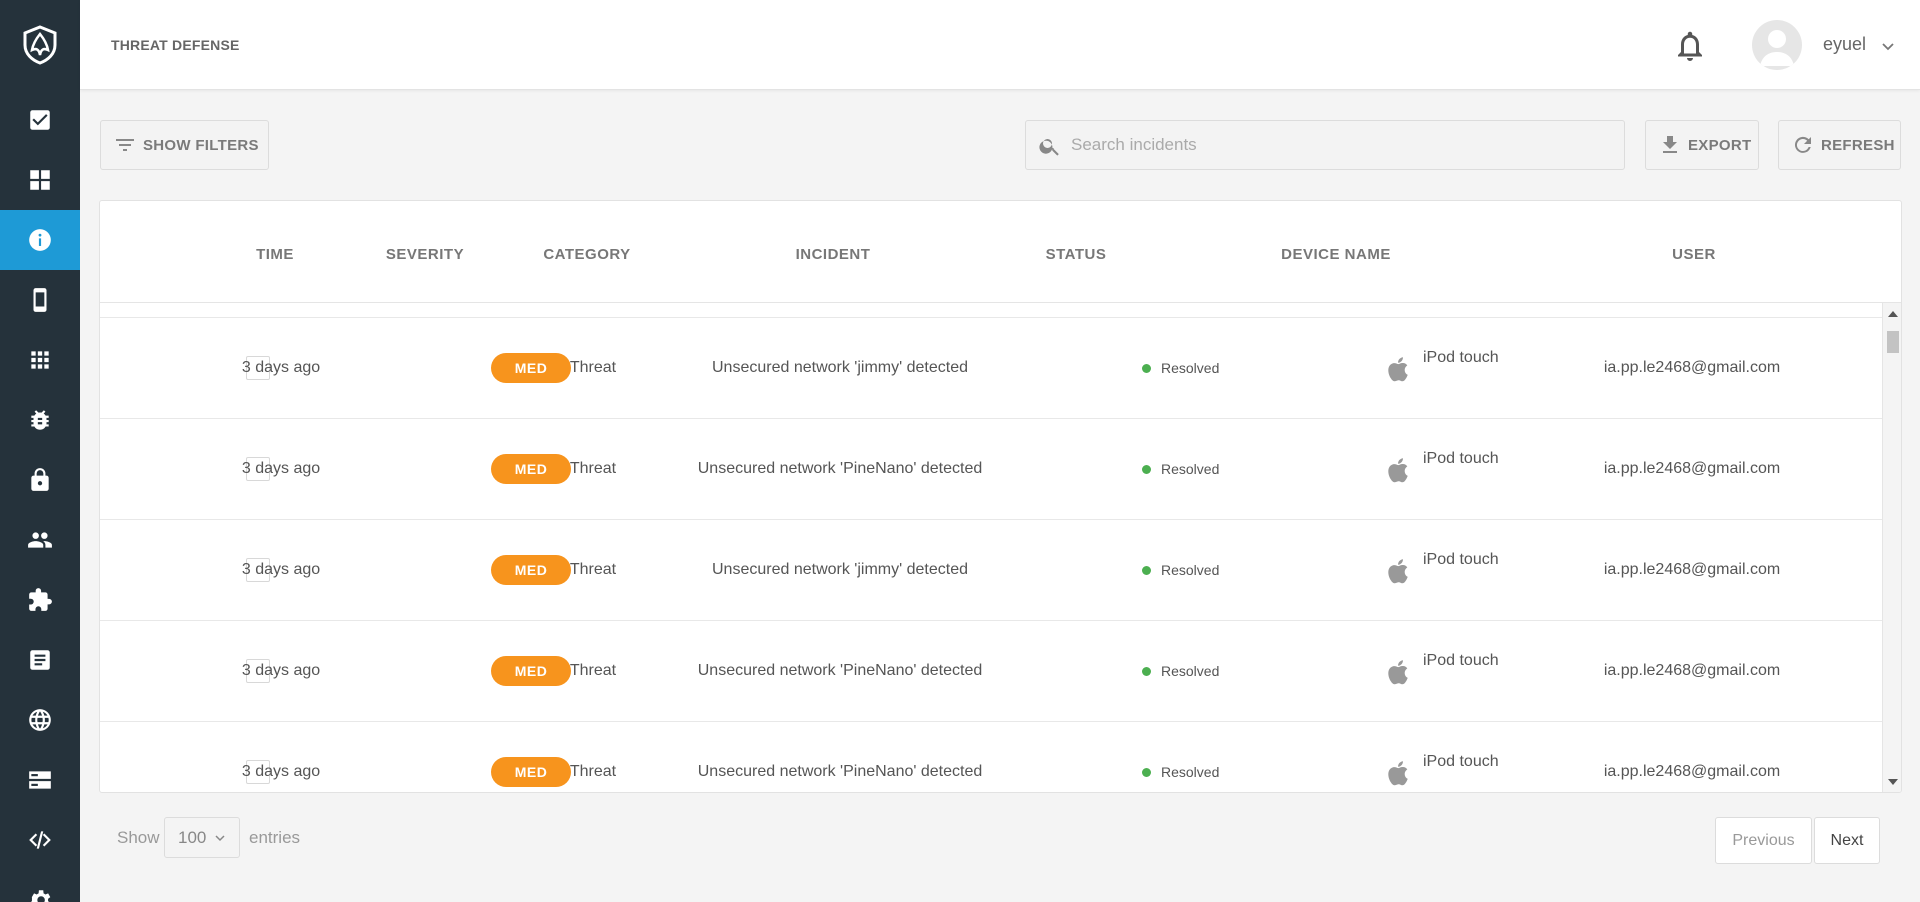  I want to click on column-header-severity: SEVERITY, so click(425, 254).